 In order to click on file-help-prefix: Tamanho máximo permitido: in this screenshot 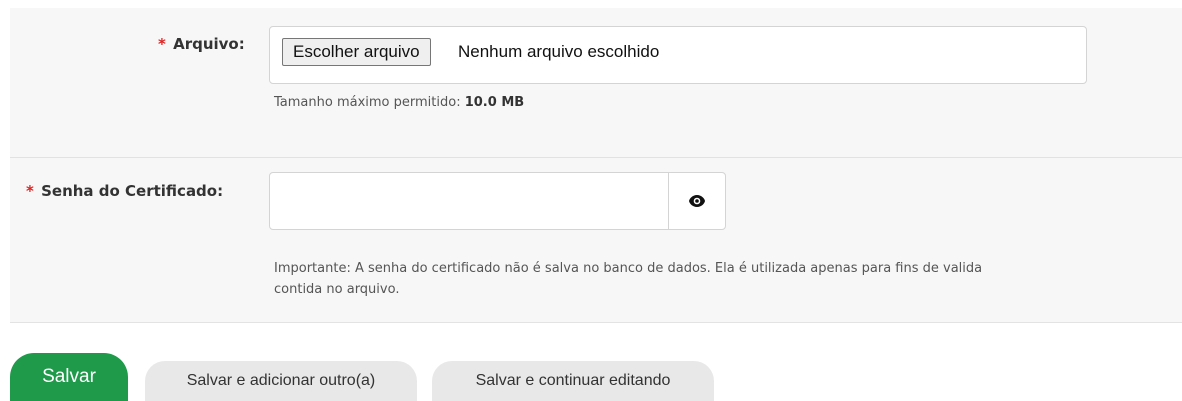, I will do `click(367, 102)`.